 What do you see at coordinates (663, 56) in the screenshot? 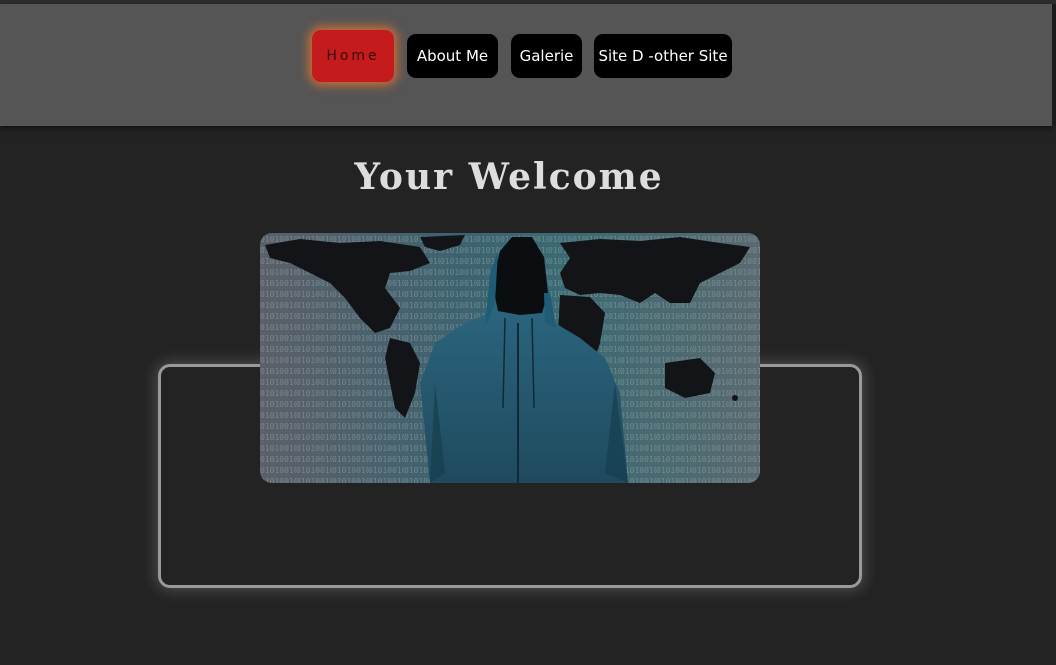
I see `nav-other-site-button: Site D -other Site` at bounding box center [663, 56].